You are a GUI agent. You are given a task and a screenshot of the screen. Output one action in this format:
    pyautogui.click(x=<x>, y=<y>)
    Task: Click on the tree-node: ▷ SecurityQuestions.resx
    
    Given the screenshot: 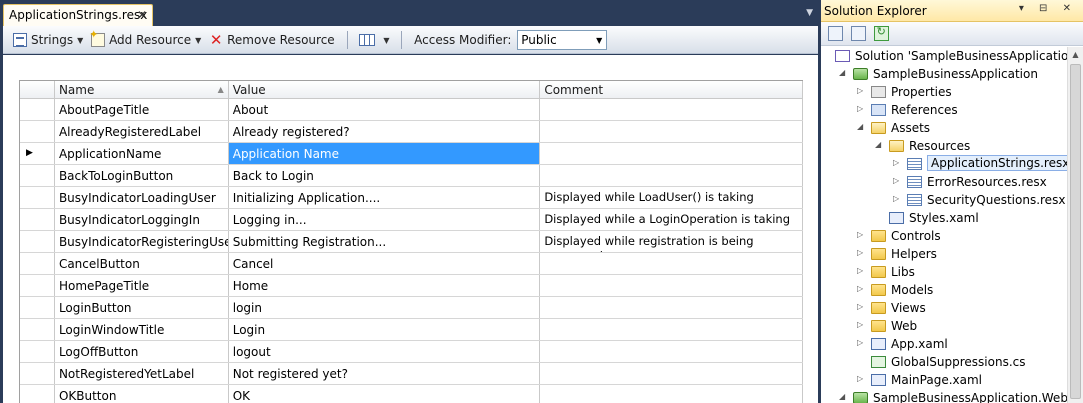 What is the action you would take?
    pyautogui.click(x=944, y=200)
    